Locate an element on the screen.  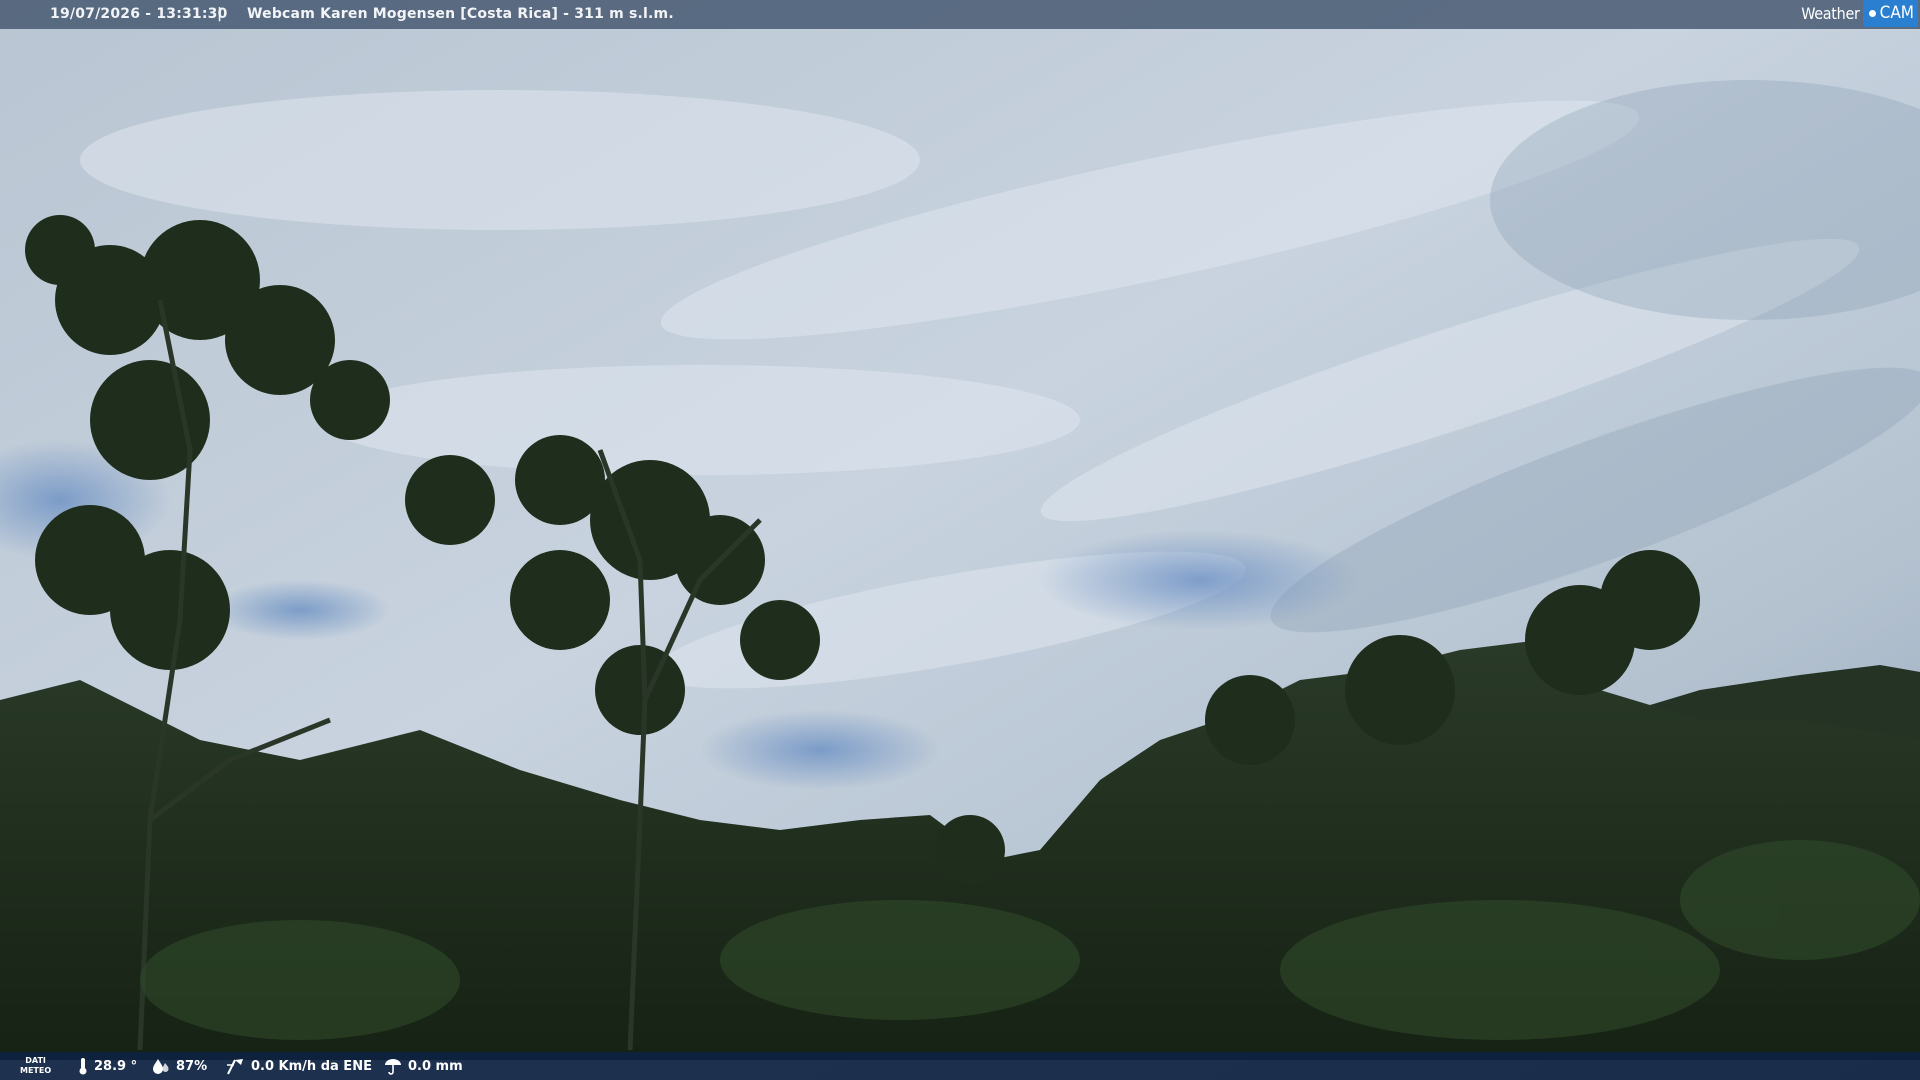
rain-value: 0.0 mm is located at coordinates (435, 1066).